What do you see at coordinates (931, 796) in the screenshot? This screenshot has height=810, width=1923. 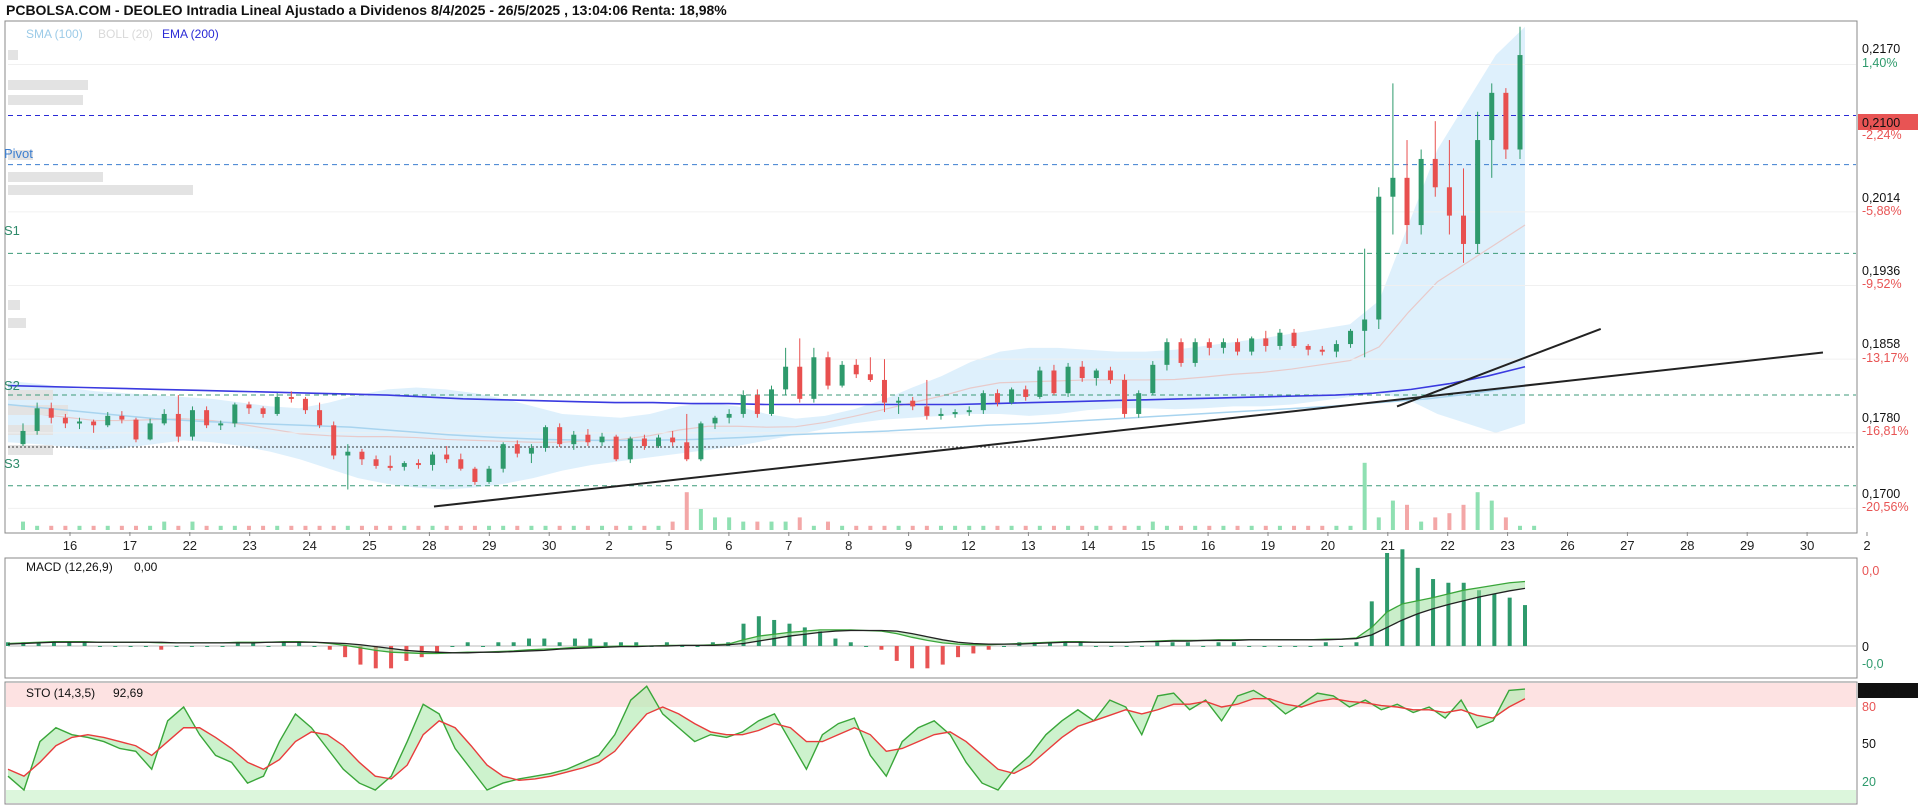 I see `sto-oversold-zone` at bounding box center [931, 796].